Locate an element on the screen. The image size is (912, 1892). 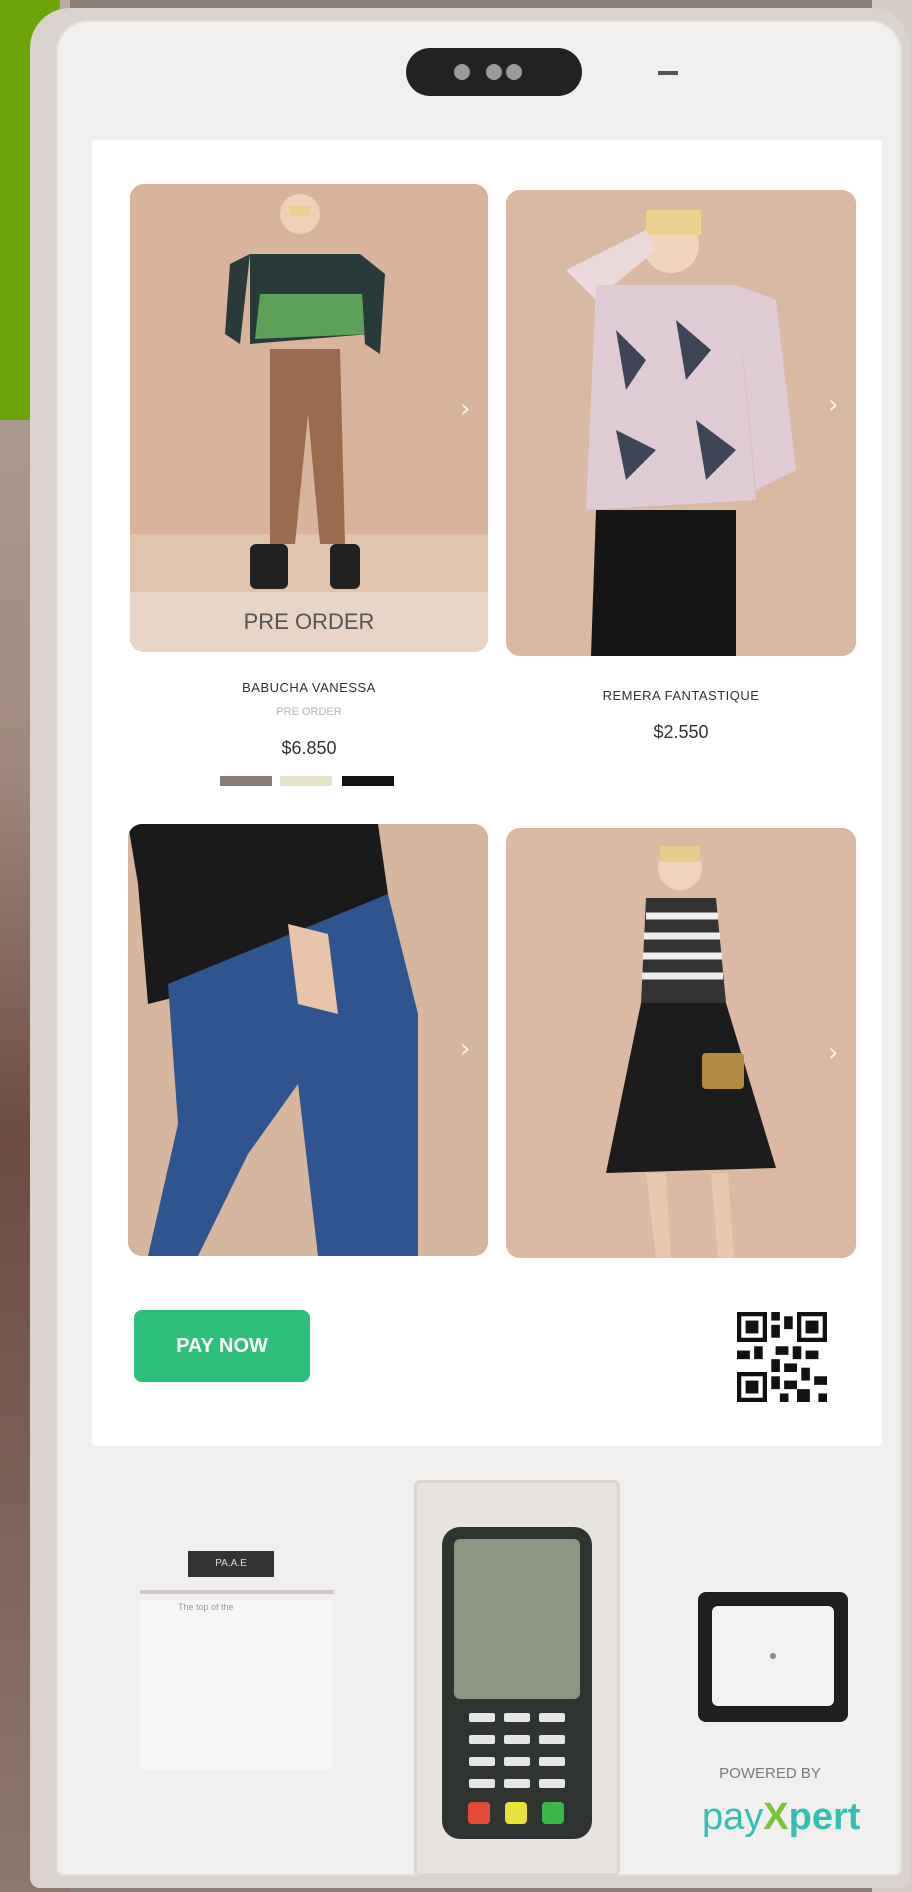
nfc-indicator is located at coordinates (773, 1656).